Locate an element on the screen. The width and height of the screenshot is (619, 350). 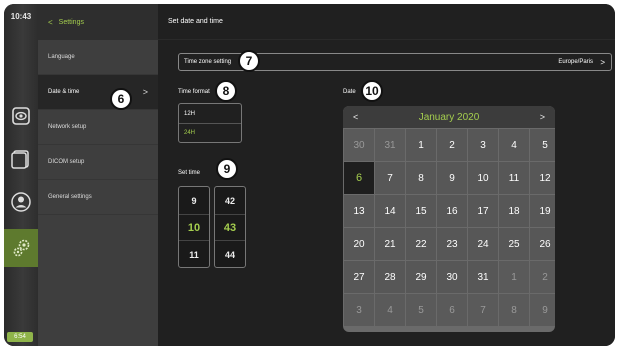
hour-next: 11 is located at coordinates (194, 254).